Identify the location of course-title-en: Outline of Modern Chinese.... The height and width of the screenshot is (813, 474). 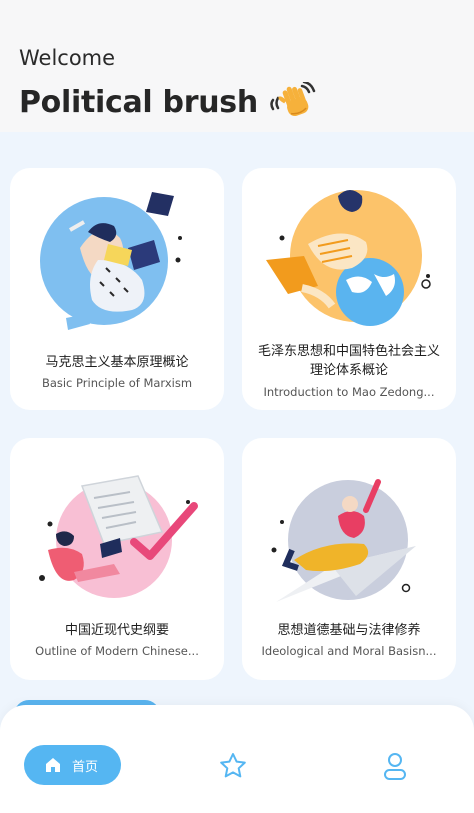
(117, 651).